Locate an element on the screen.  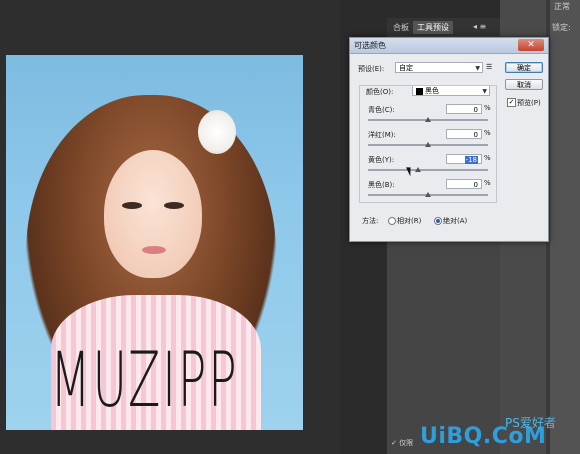
photo-eye-left is located at coordinates (132, 205).